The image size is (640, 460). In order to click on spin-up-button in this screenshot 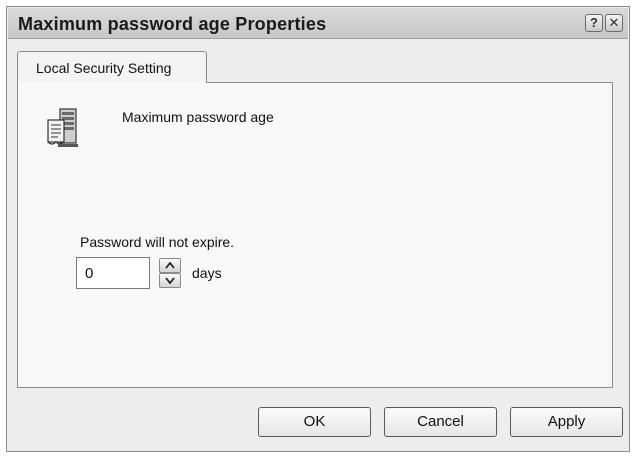, I will do `click(170, 265)`.